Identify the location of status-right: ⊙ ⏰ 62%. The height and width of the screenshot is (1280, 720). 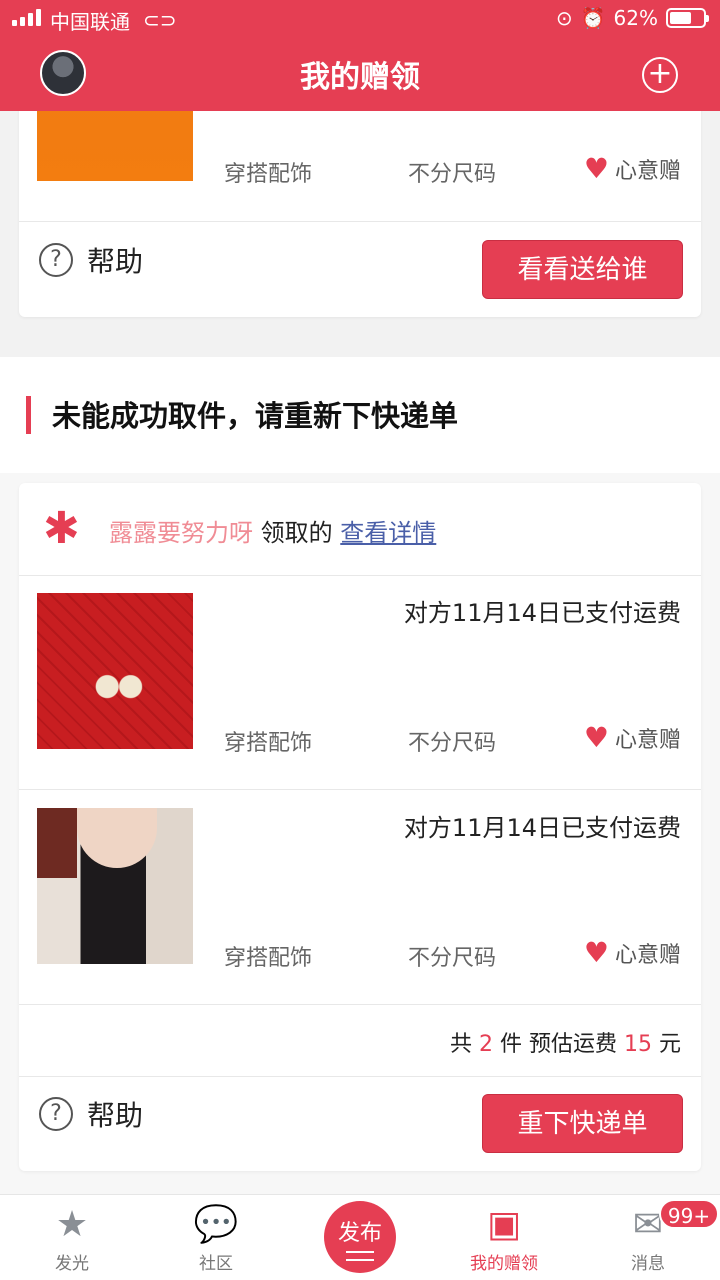
(632, 18).